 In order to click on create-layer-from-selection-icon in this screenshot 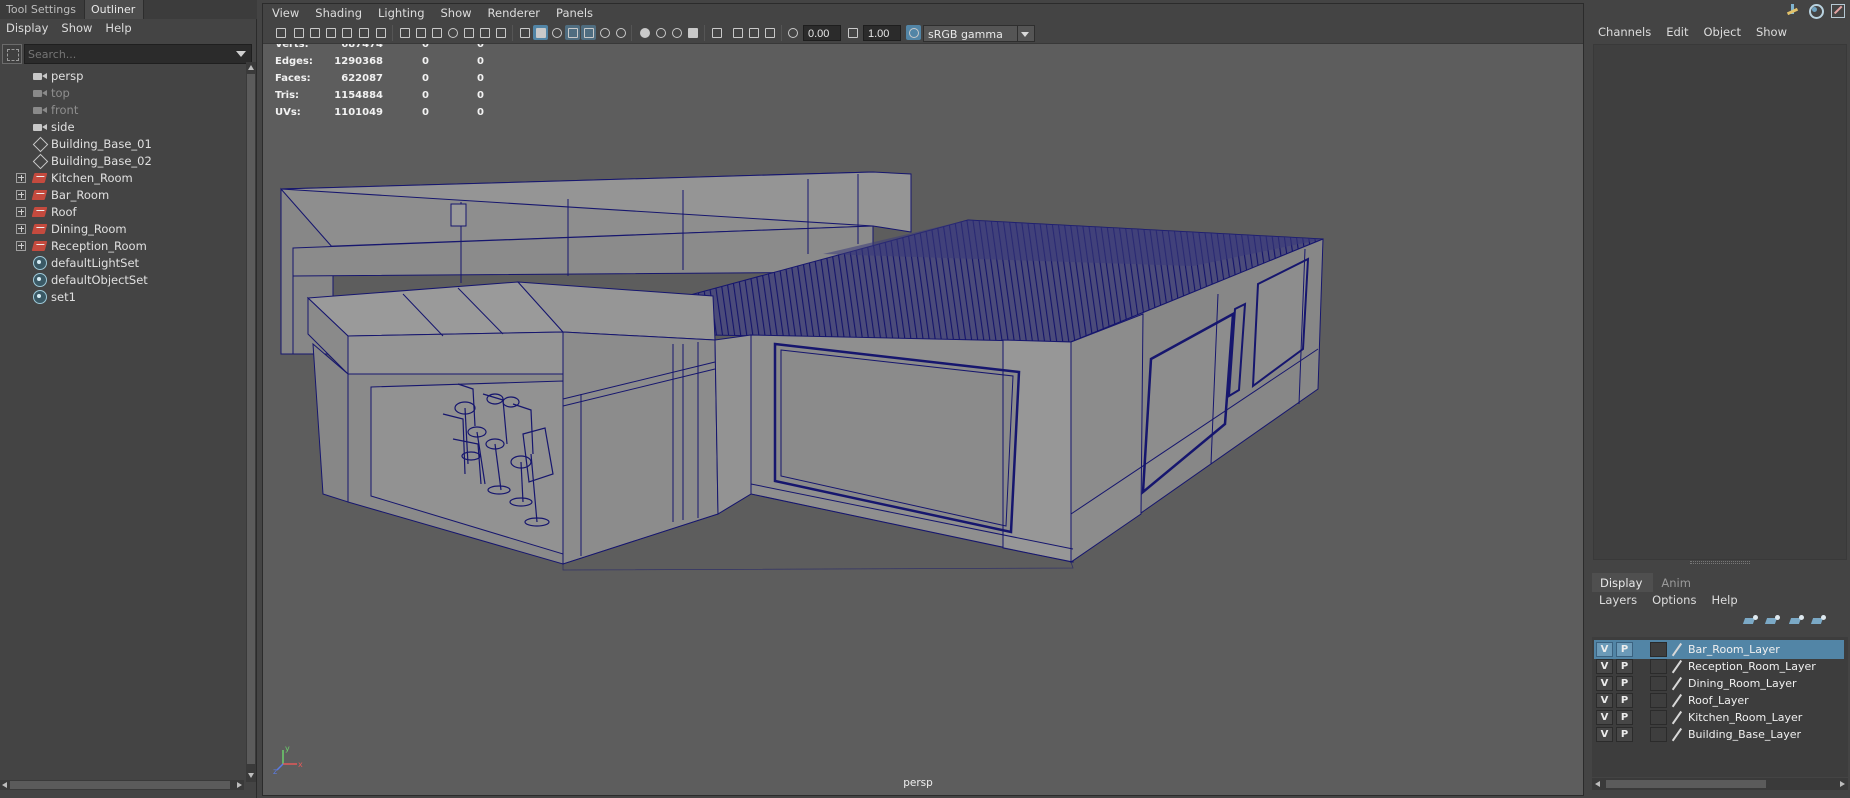, I will do `click(1819, 621)`.